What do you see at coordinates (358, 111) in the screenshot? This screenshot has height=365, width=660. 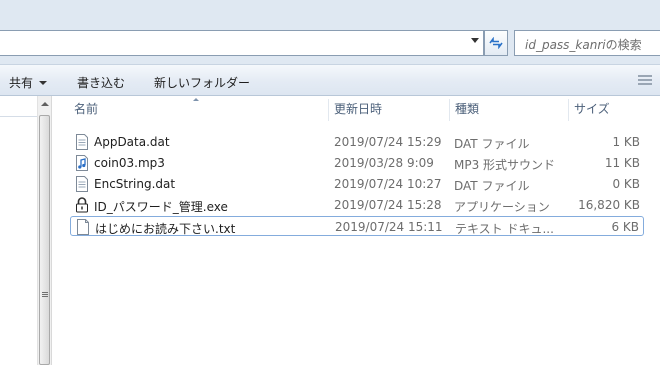 I see `column-header-date: 更新日時` at bounding box center [358, 111].